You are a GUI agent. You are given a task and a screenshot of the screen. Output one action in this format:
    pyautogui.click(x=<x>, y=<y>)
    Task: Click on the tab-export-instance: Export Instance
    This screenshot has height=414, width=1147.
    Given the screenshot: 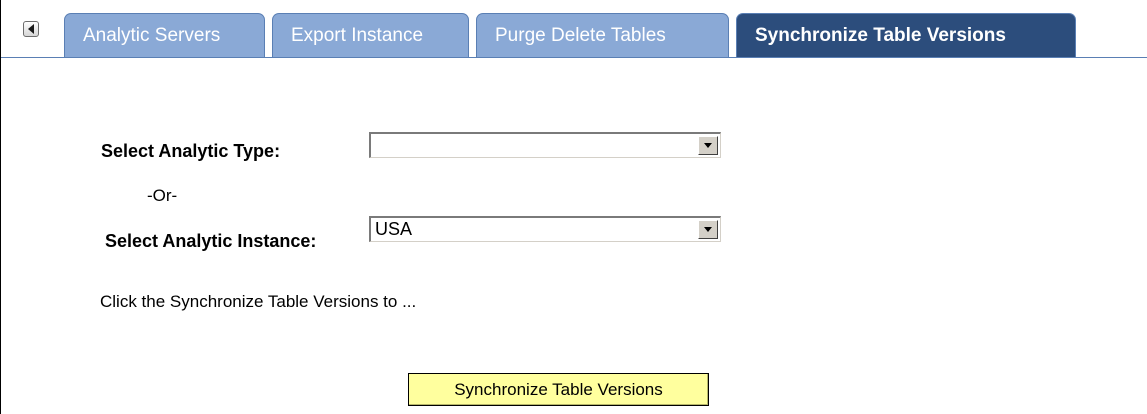 What is the action you would take?
    pyautogui.click(x=370, y=35)
    